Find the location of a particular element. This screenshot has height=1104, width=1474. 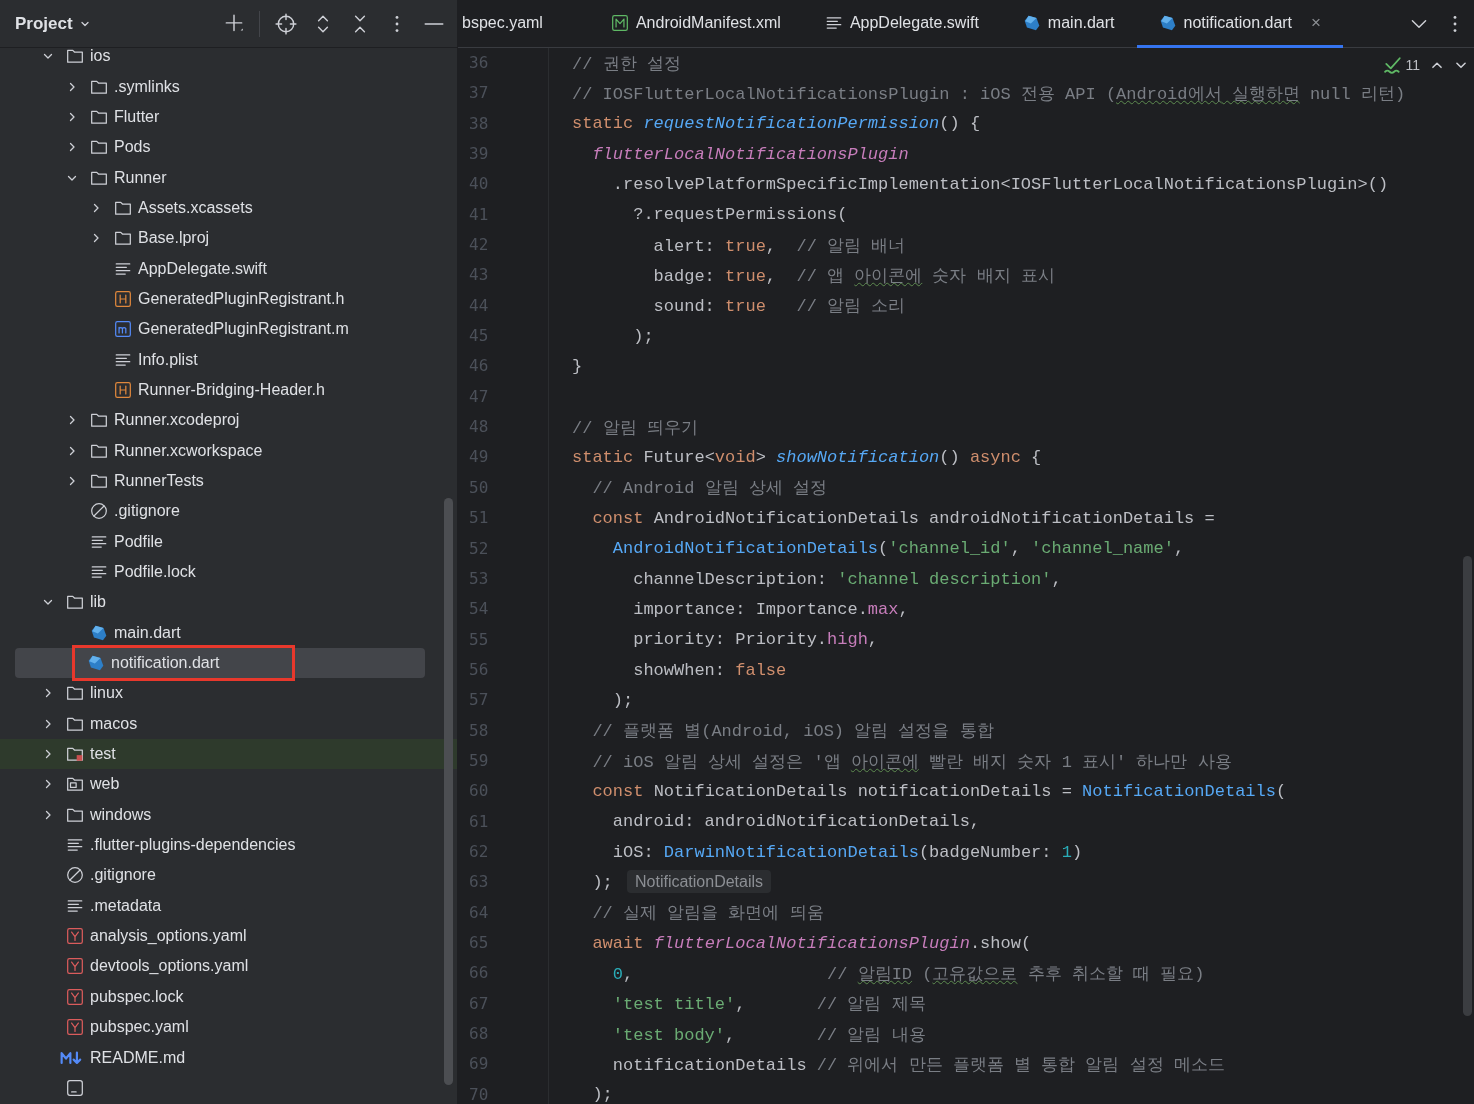

code-line: showWhen: false is located at coordinates (709, 670).